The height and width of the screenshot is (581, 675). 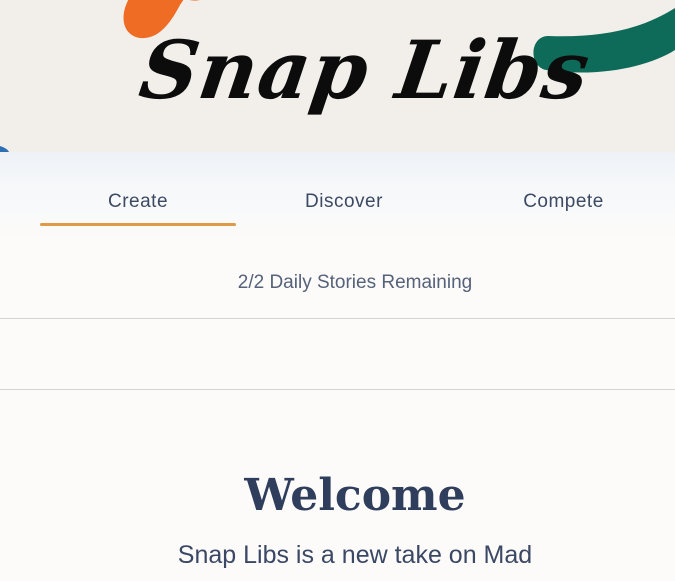 I want to click on stories-remaining-text: 2/2 Daily Stories Remaining, so click(x=355, y=282).